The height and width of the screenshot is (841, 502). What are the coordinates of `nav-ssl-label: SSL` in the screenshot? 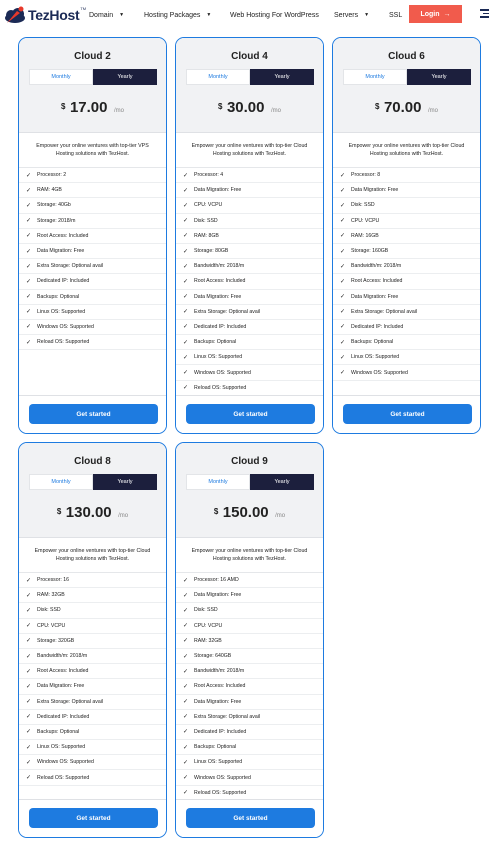 It's located at (396, 15).